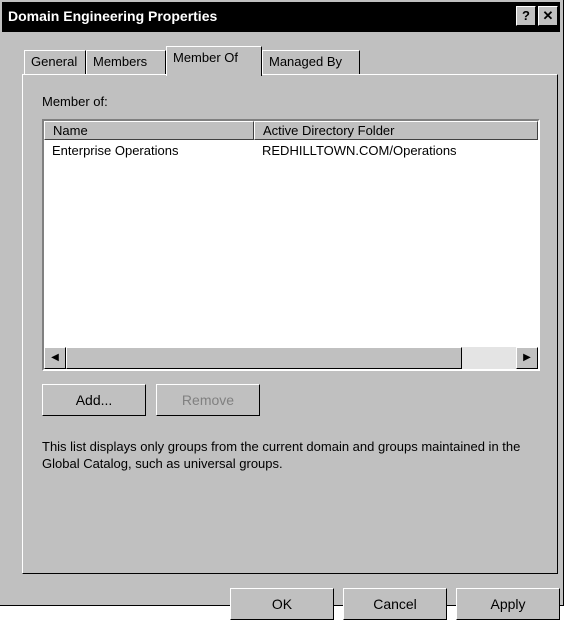  I want to click on apply-button: Apply, so click(508, 604).